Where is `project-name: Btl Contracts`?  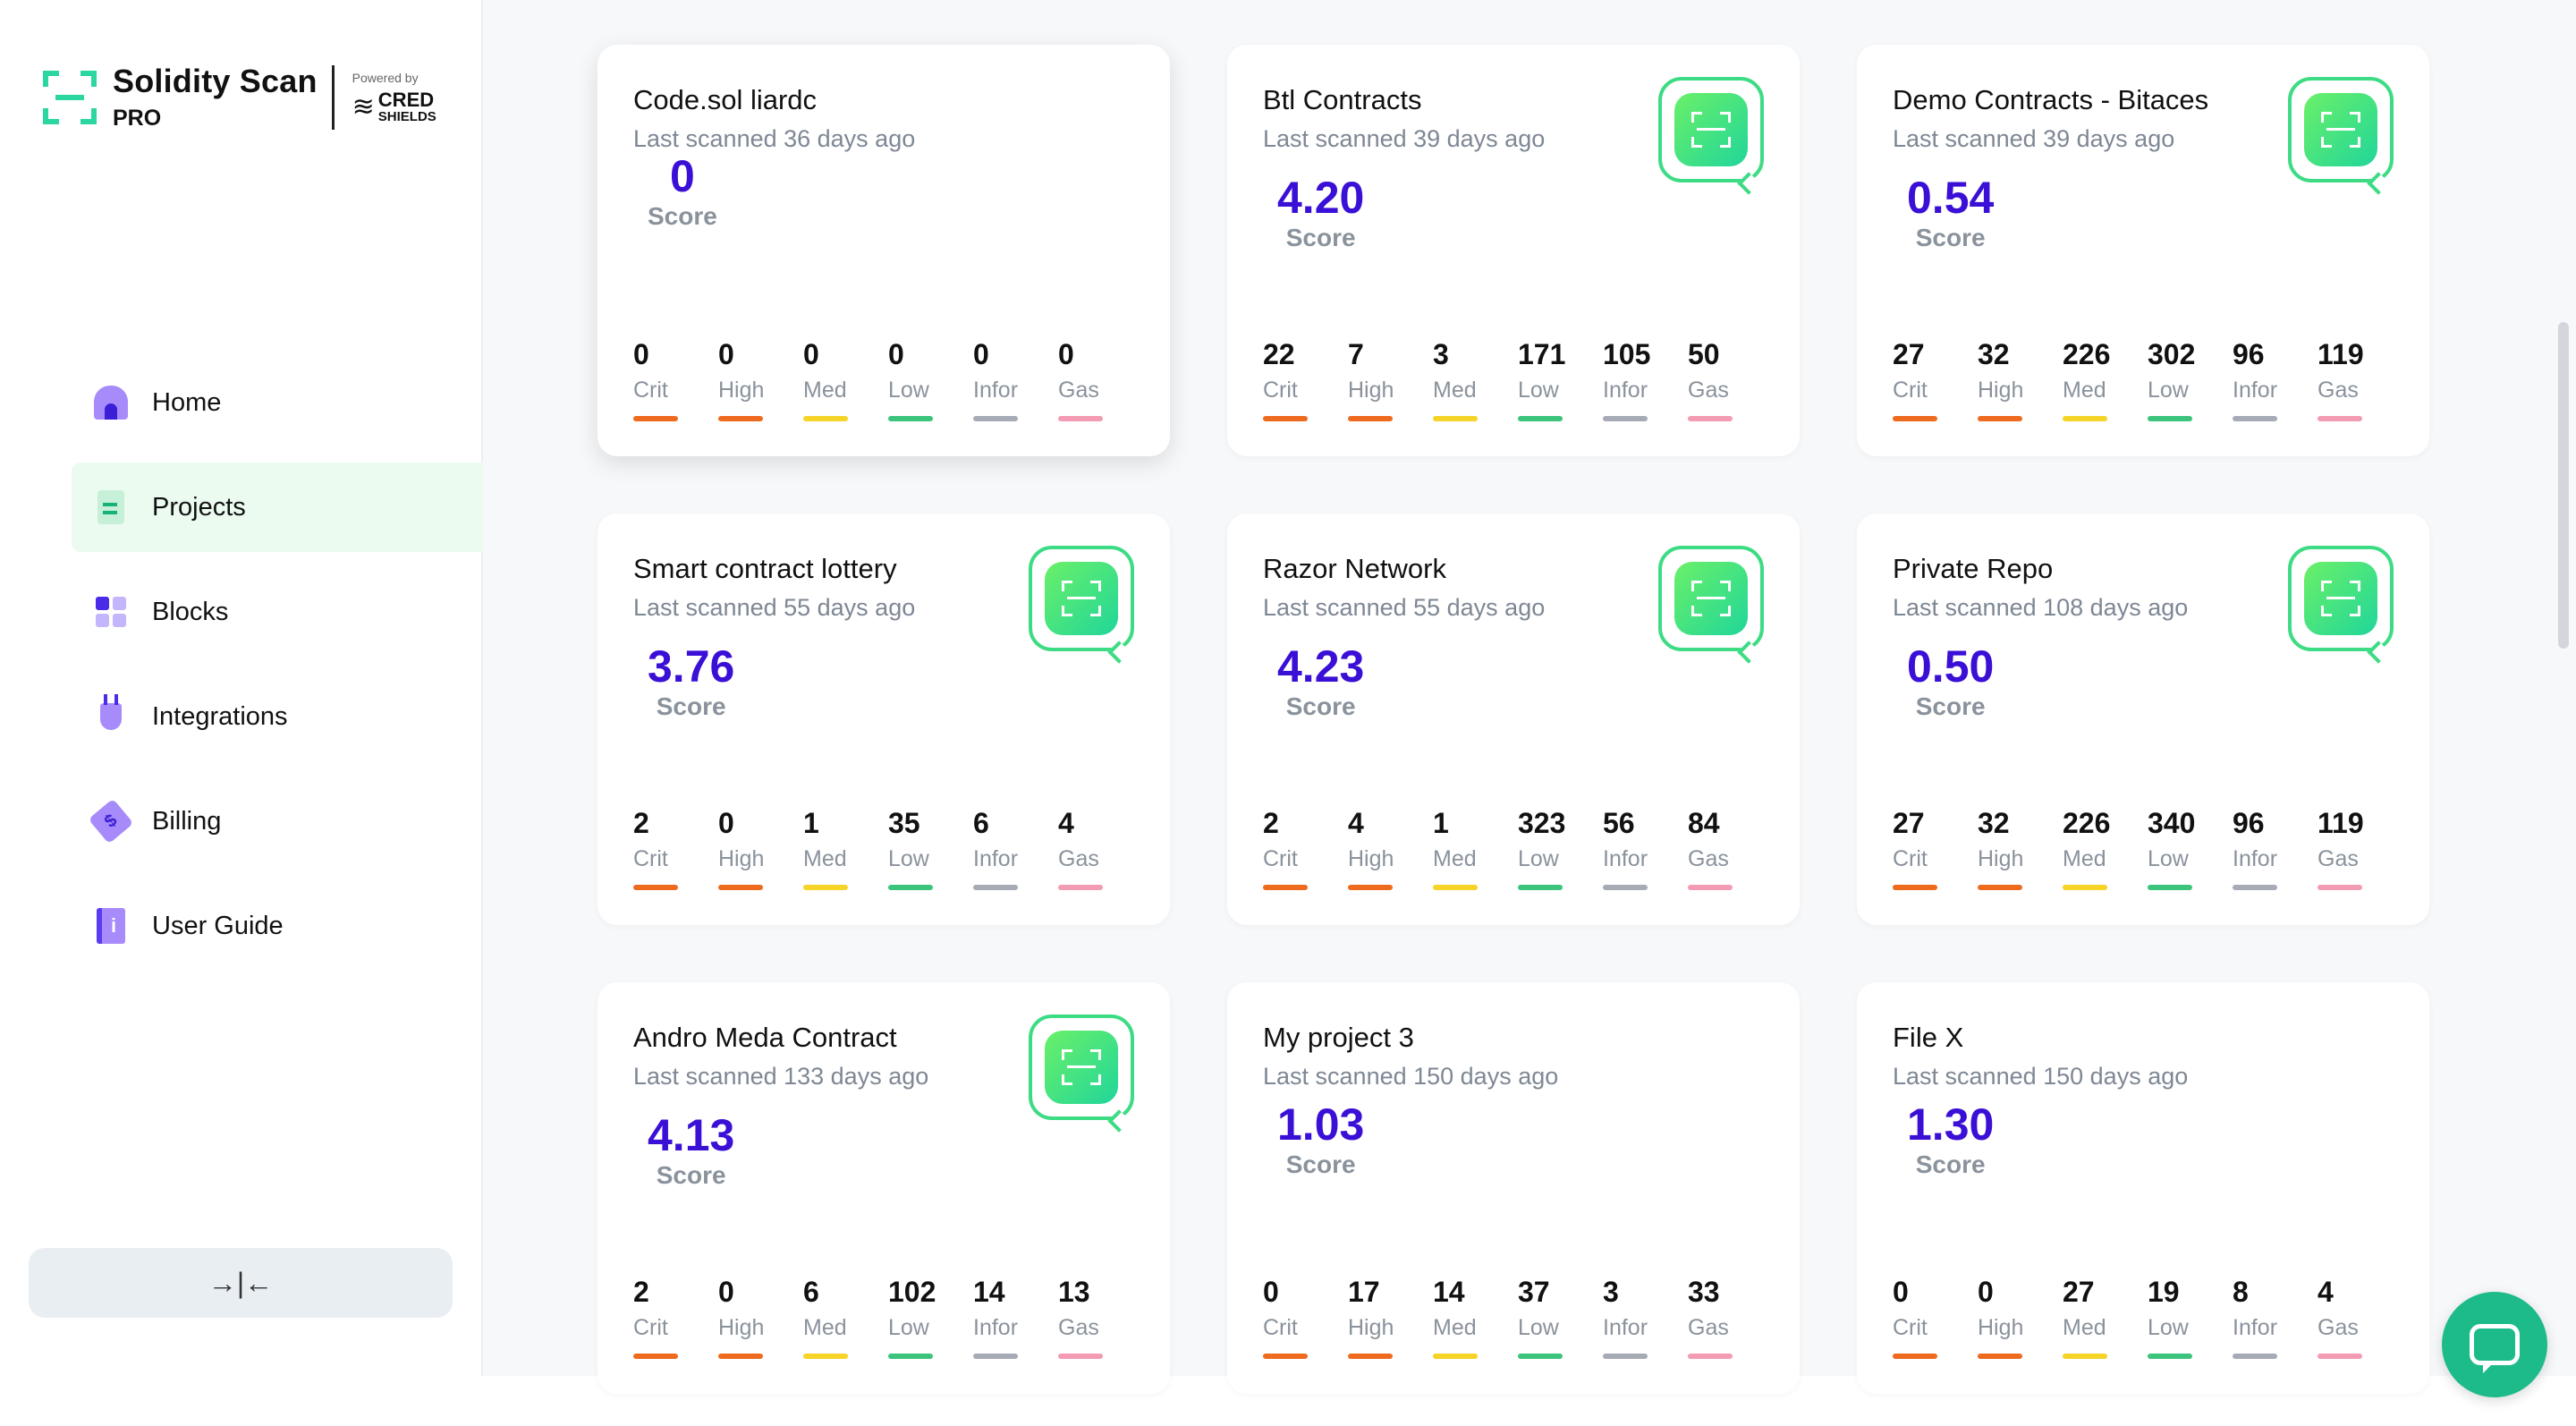 project-name: Btl Contracts is located at coordinates (1342, 100).